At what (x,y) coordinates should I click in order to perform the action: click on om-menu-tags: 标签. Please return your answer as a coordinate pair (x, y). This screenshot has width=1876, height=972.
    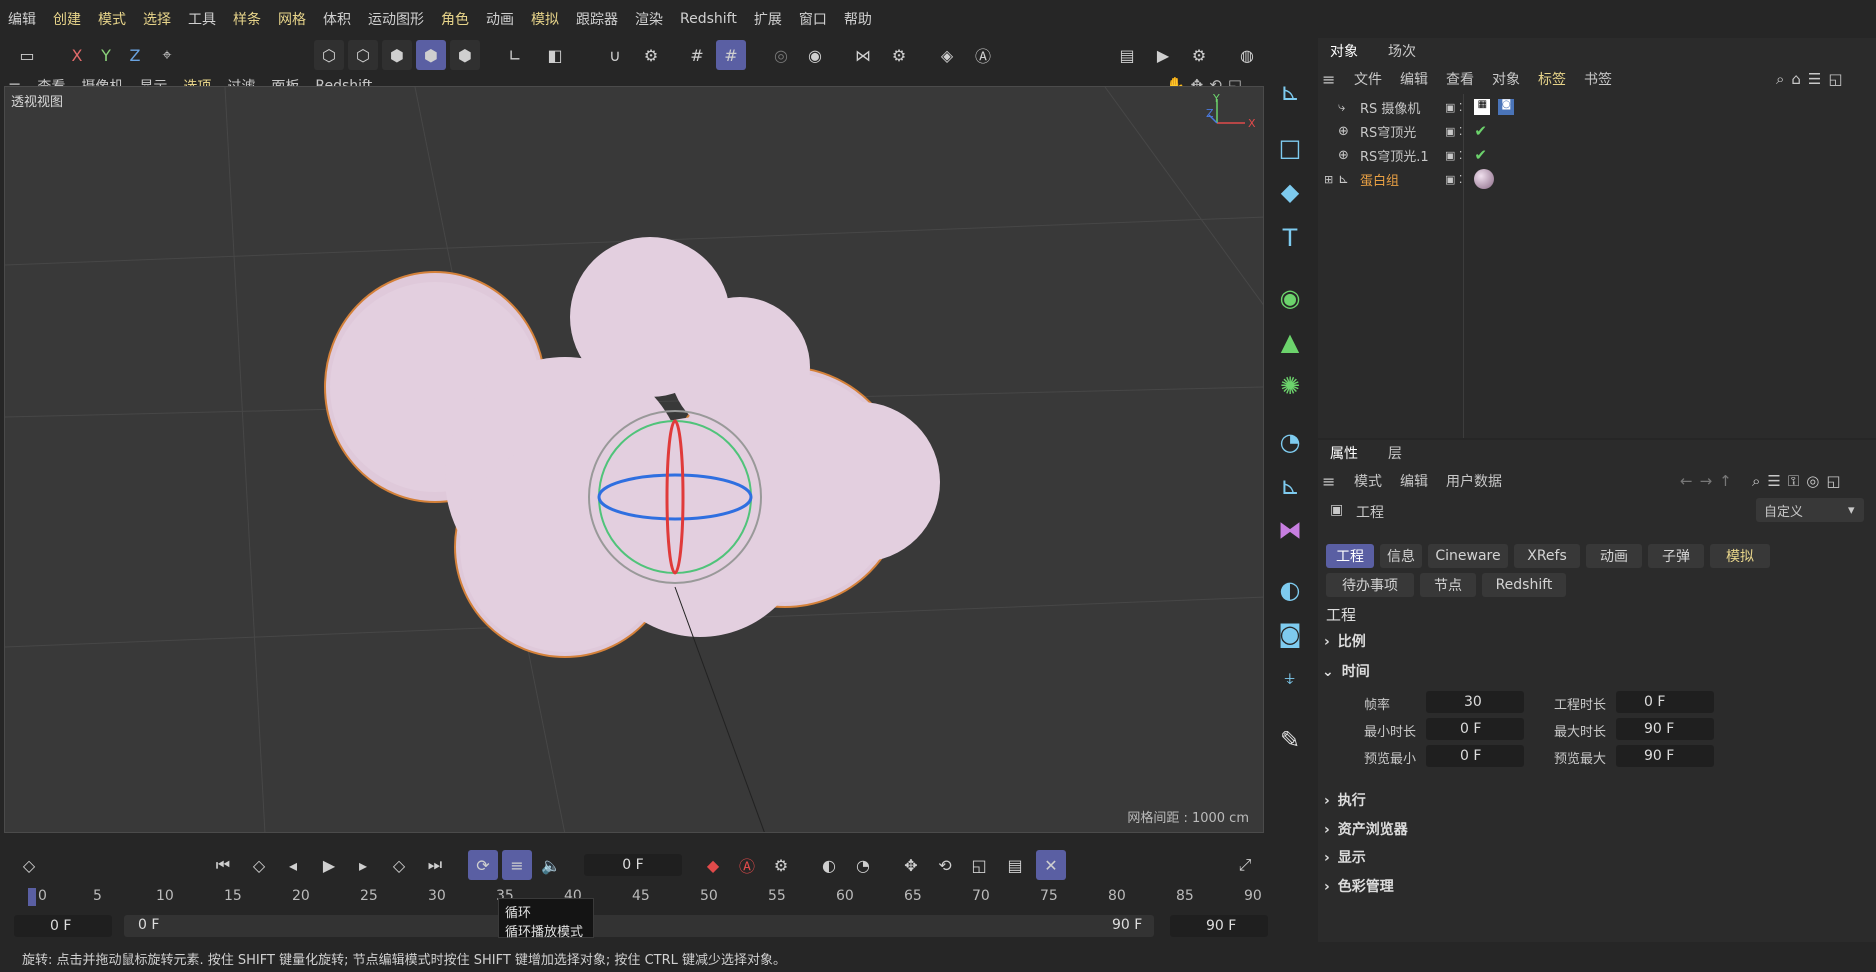
    Looking at the image, I should click on (1552, 79).